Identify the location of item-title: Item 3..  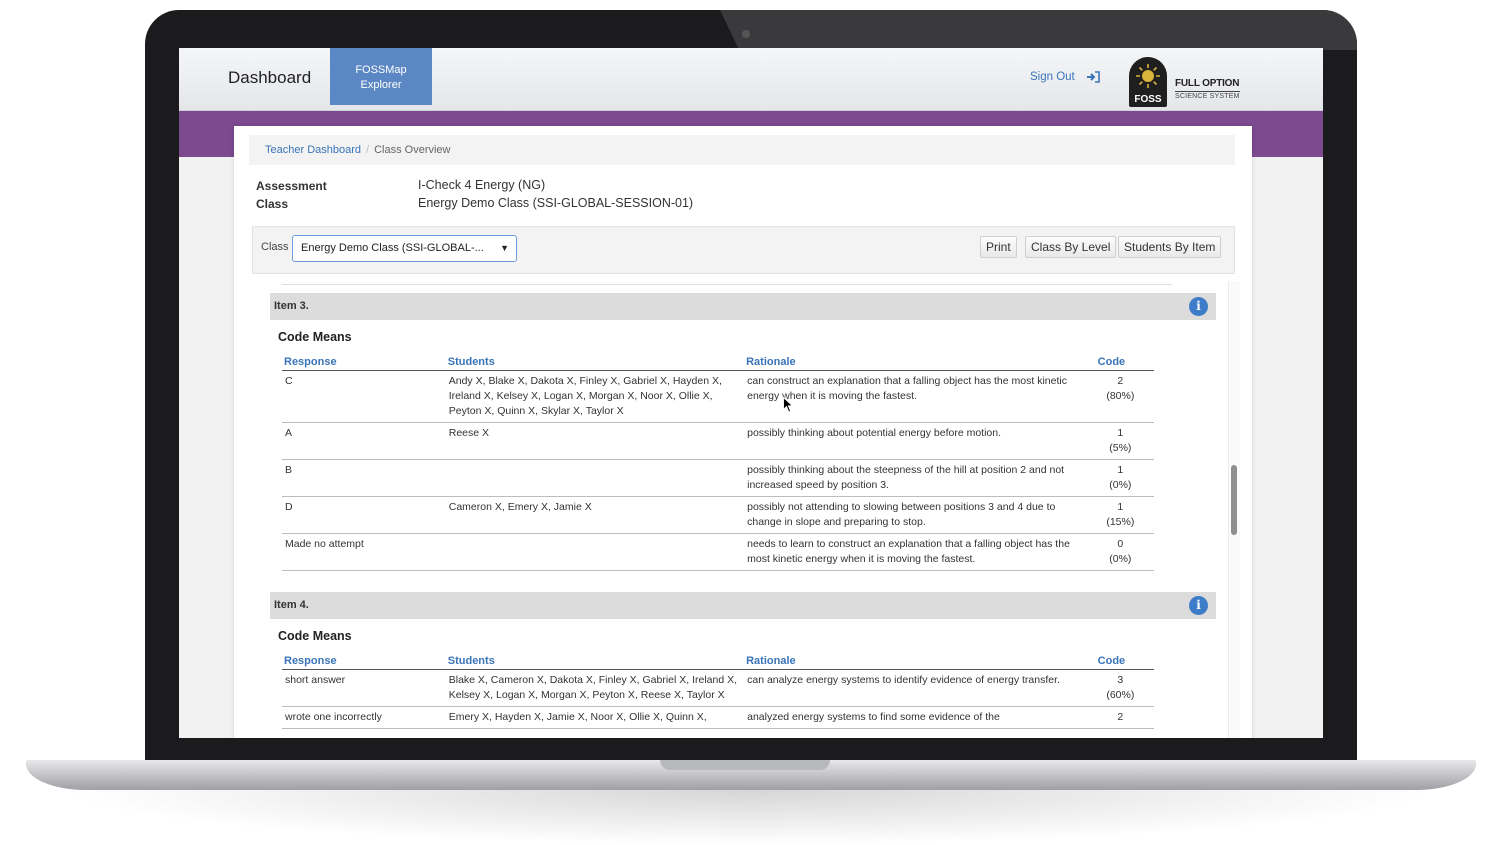
(291, 306).